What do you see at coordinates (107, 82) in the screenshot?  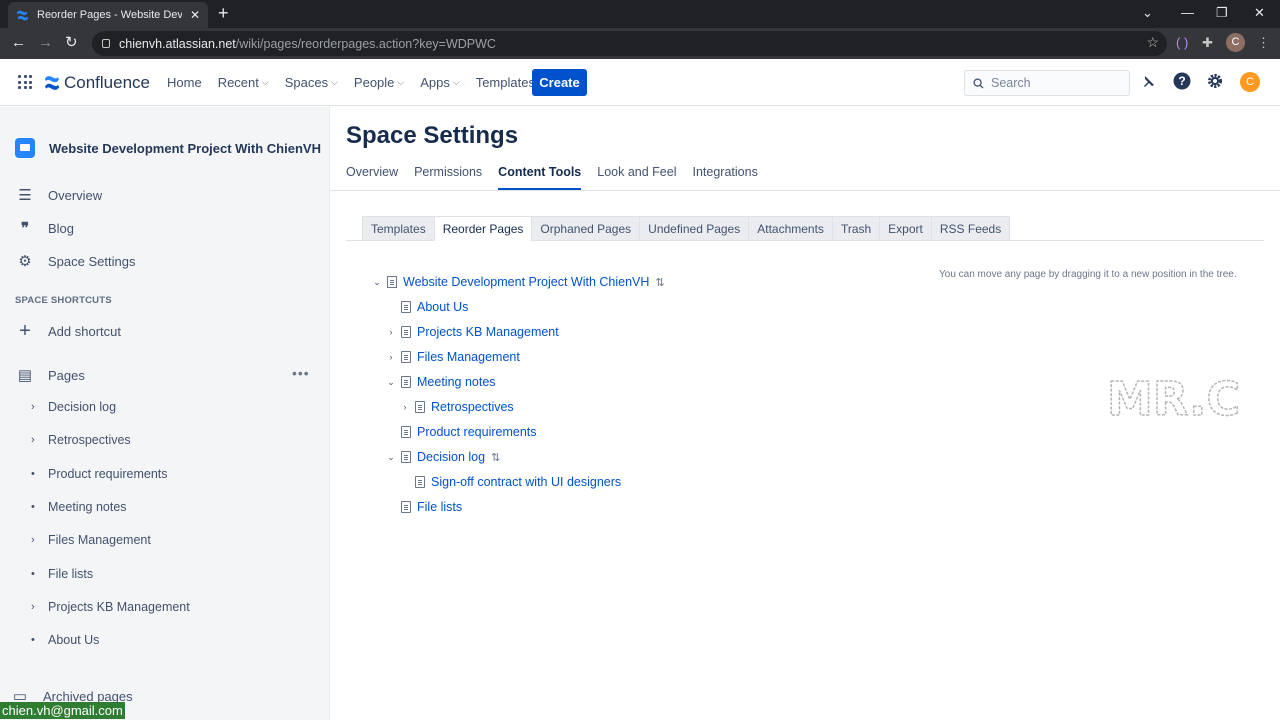 I see `logo-text: Confluence` at bounding box center [107, 82].